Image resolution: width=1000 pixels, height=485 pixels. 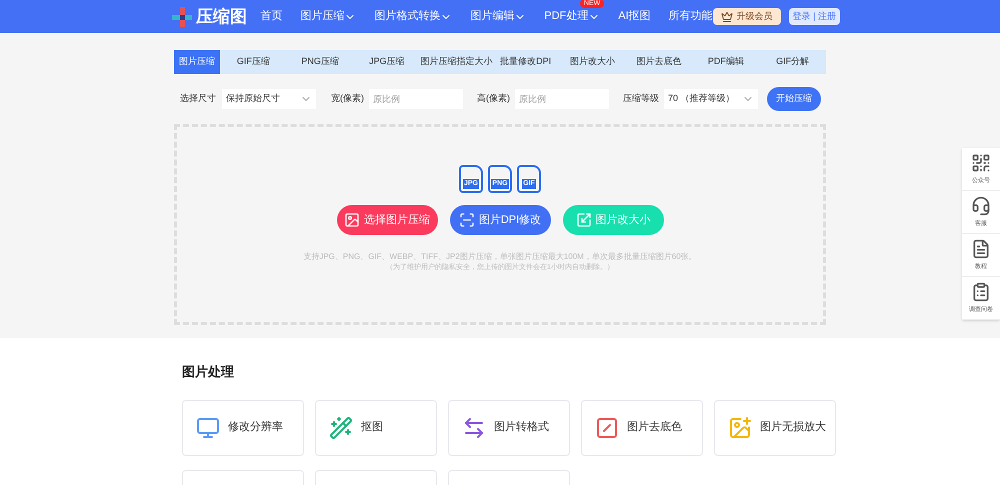 I want to click on tool-card: 图片去底色, so click(x=642, y=428).